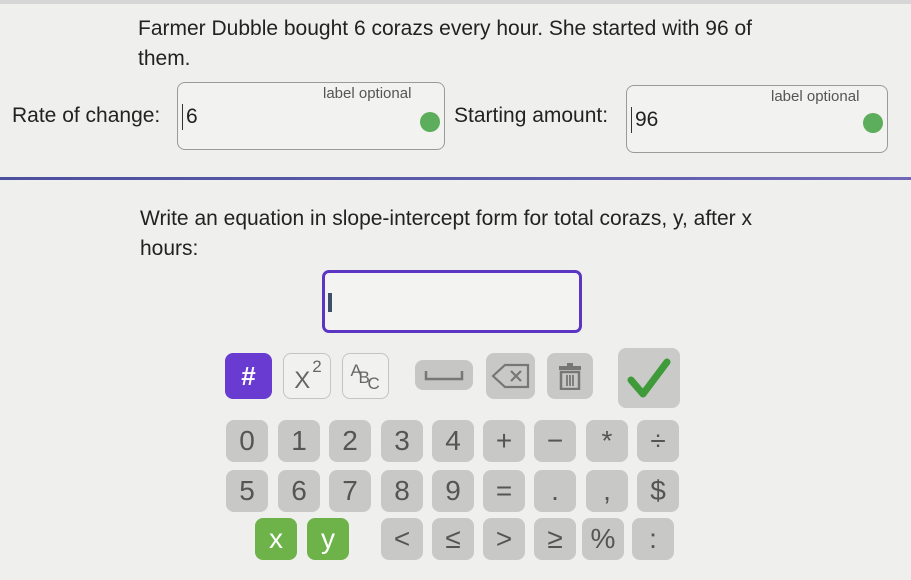  I want to click on key-divide: ÷, so click(658, 441).